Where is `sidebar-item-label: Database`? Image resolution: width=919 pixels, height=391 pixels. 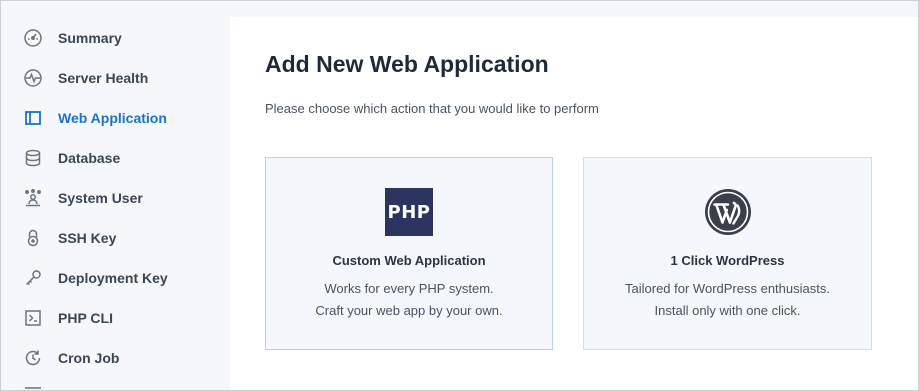
sidebar-item-label: Database is located at coordinates (89, 158).